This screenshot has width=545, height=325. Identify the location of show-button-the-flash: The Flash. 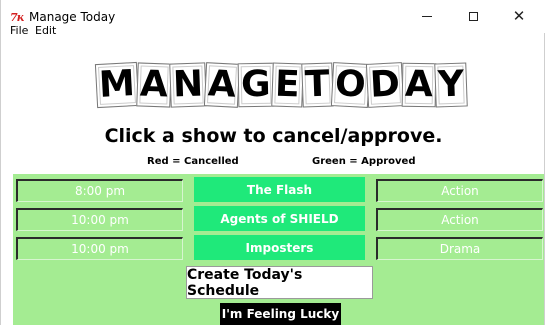
(279, 189).